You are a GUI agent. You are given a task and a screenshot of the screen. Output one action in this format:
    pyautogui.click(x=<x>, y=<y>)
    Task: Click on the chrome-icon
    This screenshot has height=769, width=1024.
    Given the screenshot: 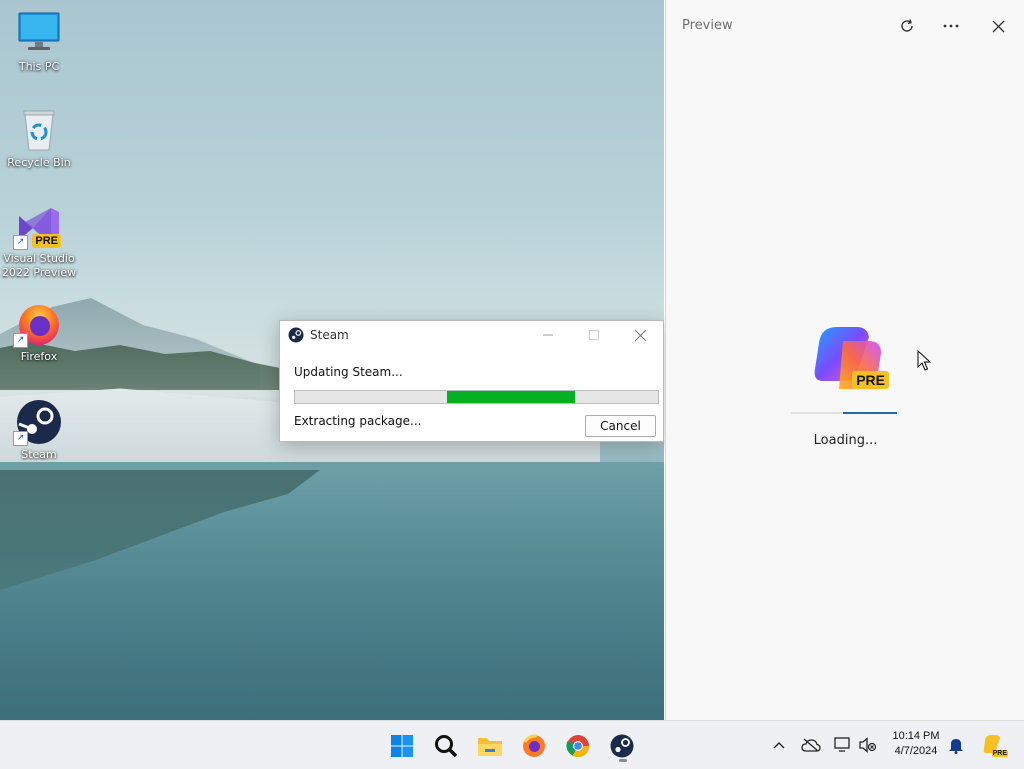 What is the action you would take?
    pyautogui.click(x=577, y=746)
    